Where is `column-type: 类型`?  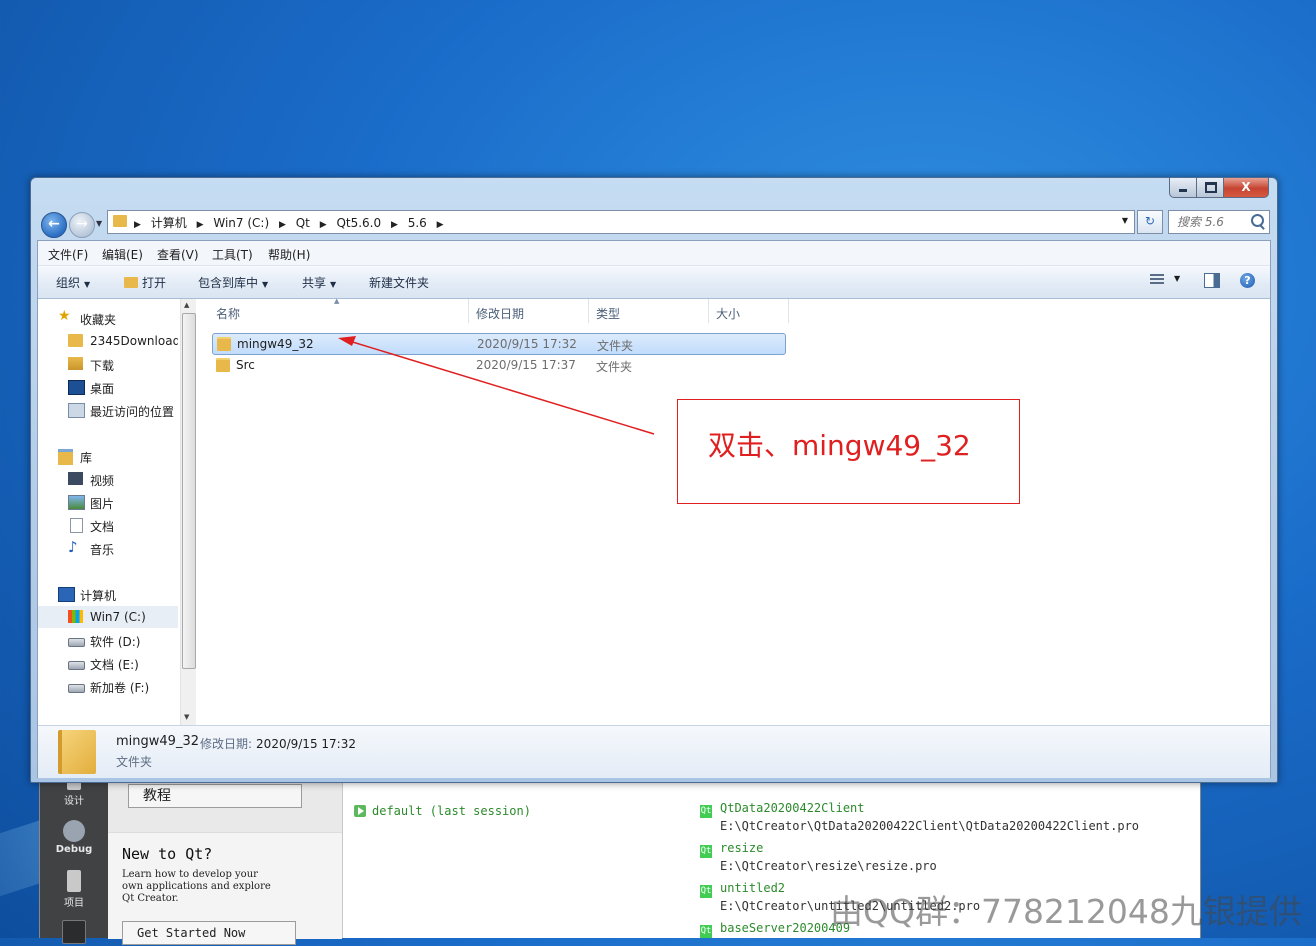 column-type: 类型 is located at coordinates (608, 313).